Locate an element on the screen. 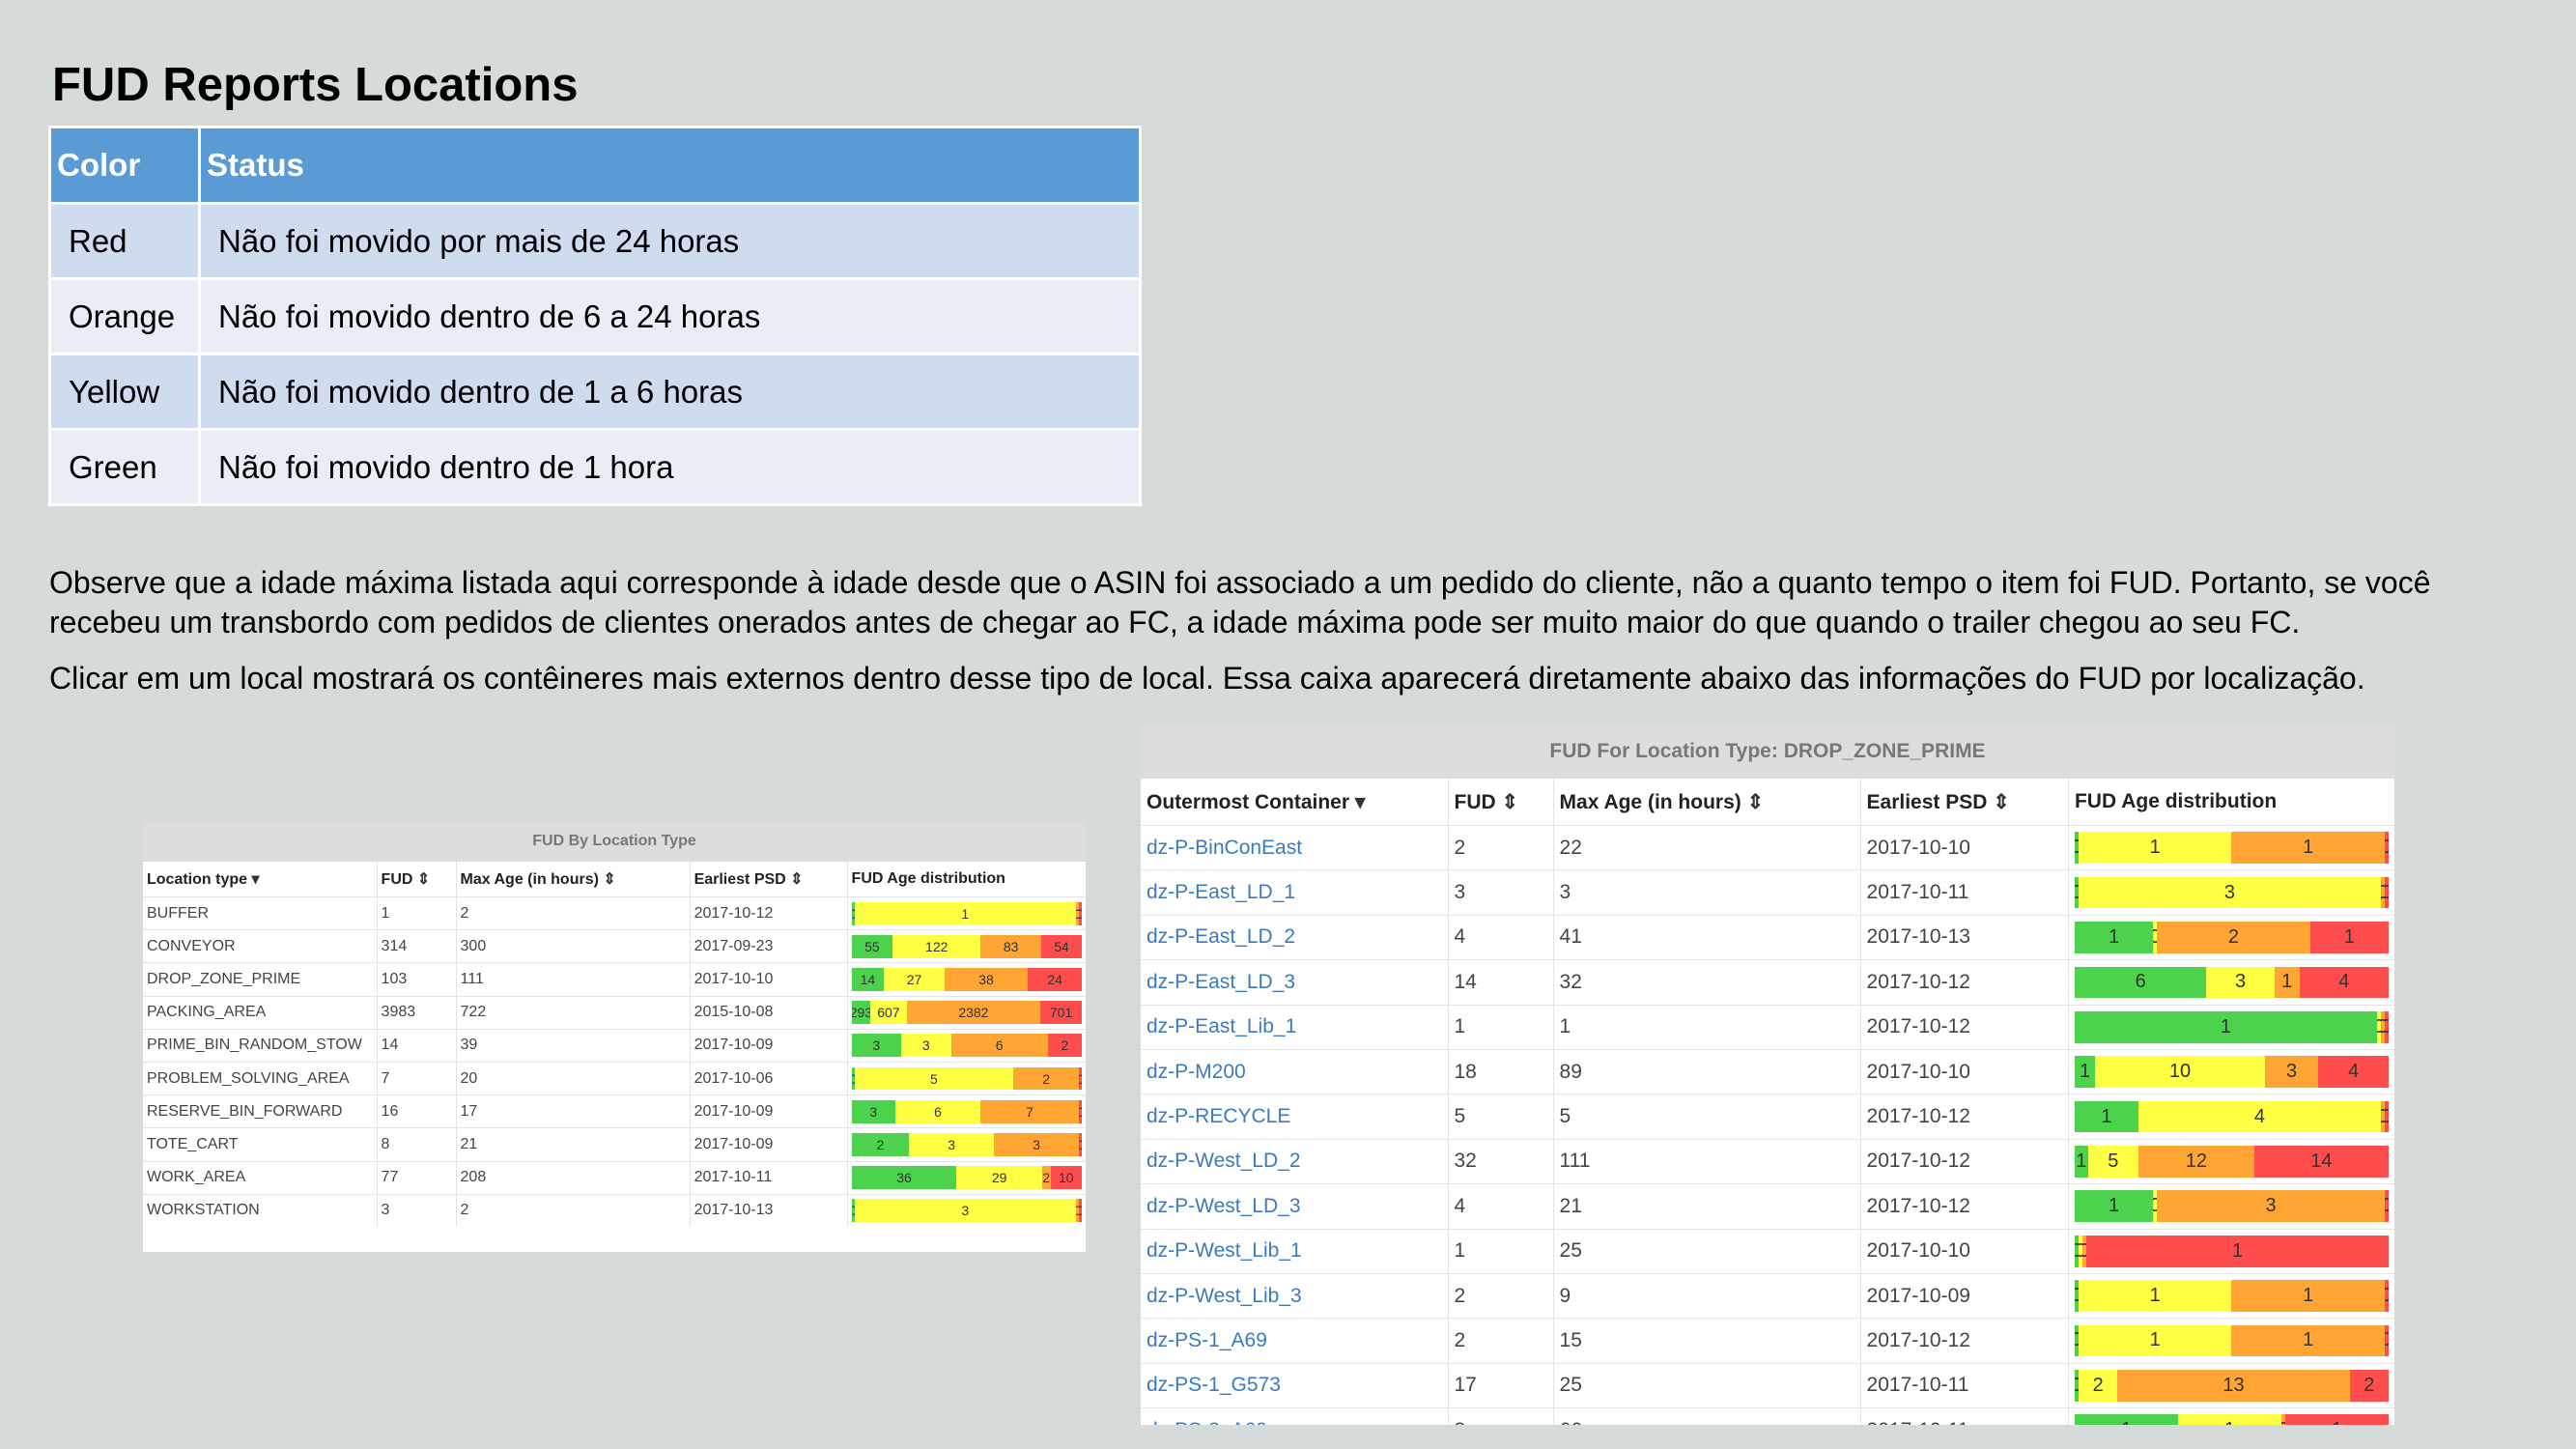  fud-age-distribution-bar: 2936072382701 is located at coordinates (966, 1013).